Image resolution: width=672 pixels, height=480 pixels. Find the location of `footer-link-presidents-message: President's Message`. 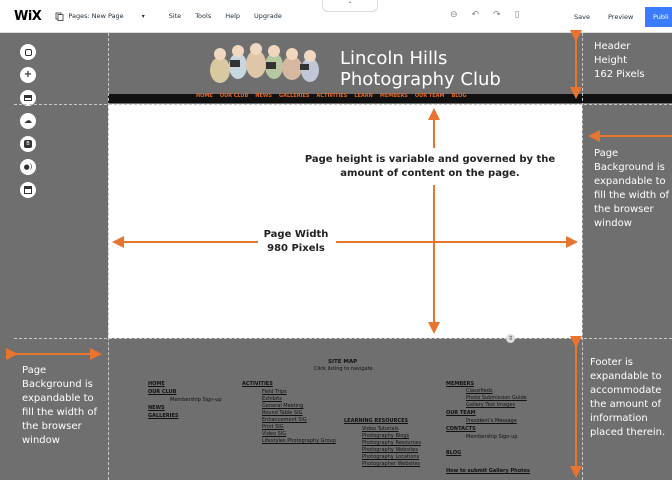

footer-link-presidents-message: President's Message is located at coordinates (491, 421).